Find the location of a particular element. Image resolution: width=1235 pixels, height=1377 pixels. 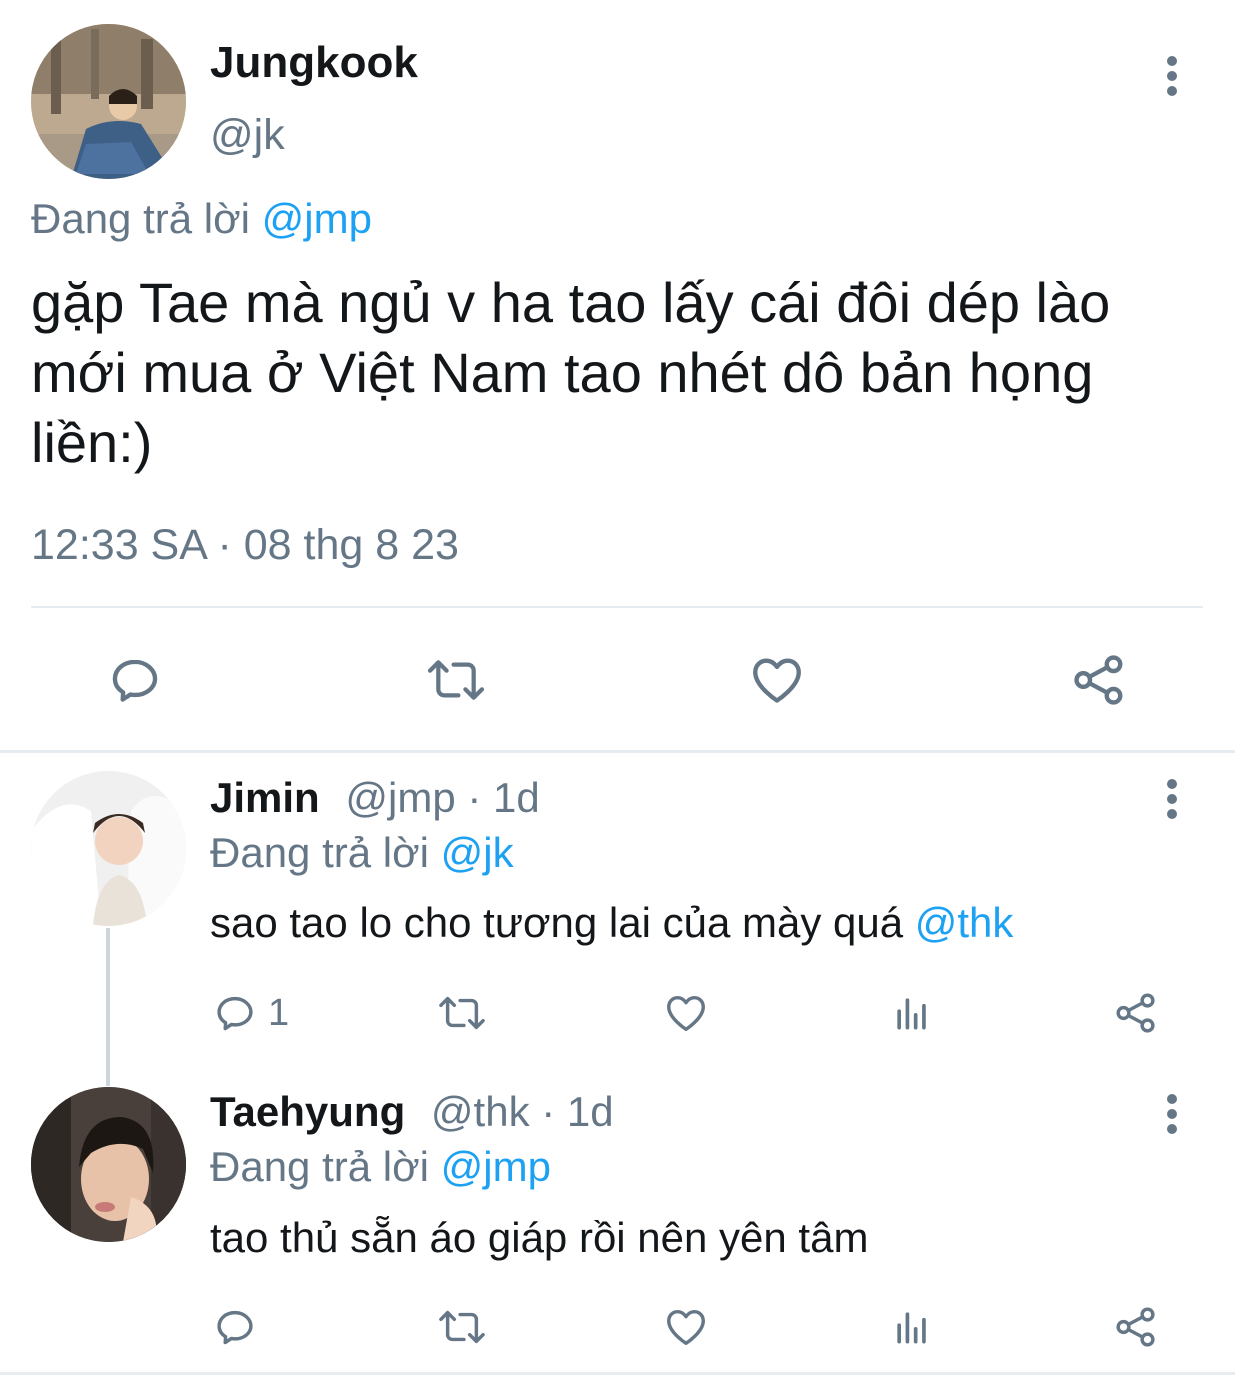

mention-link: @jk is located at coordinates (477, 852).